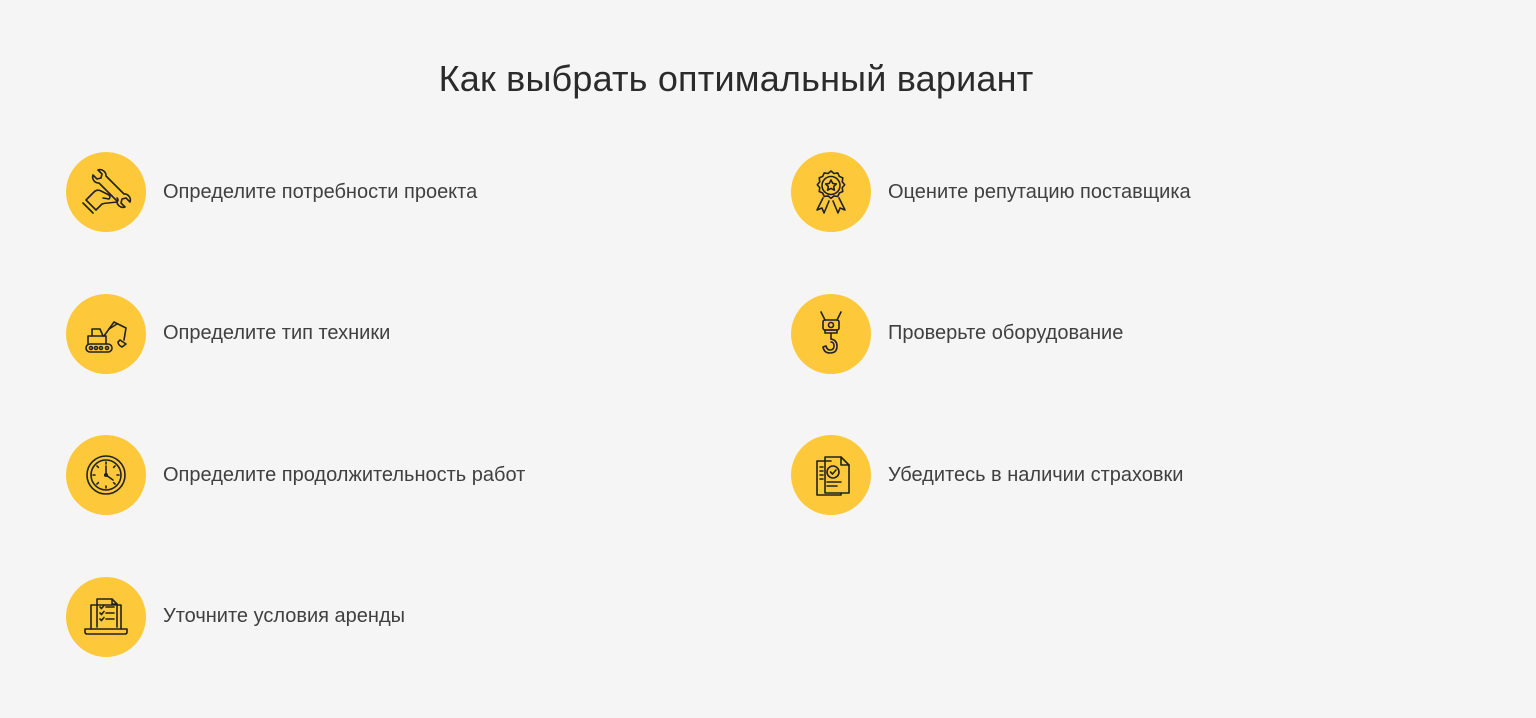 Image resolution: width=1536 pixels, height=718 pixels. What do you see at coordinates (284, 616) in the screenshot?
I see `item-label: Уточните условия аренды` at bounding box center [284, 616].